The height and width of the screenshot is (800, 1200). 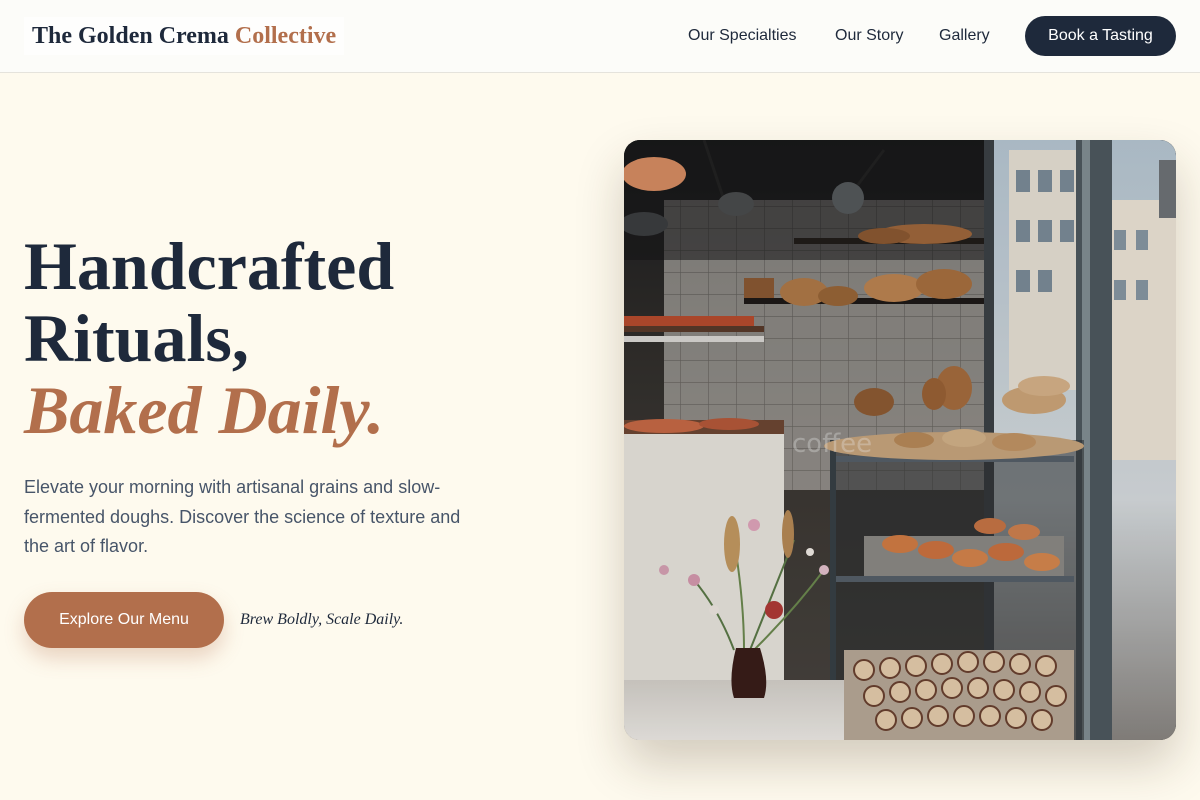 I want to click on hero-title-line-2: Rituals,, so click(x=136, y=338).